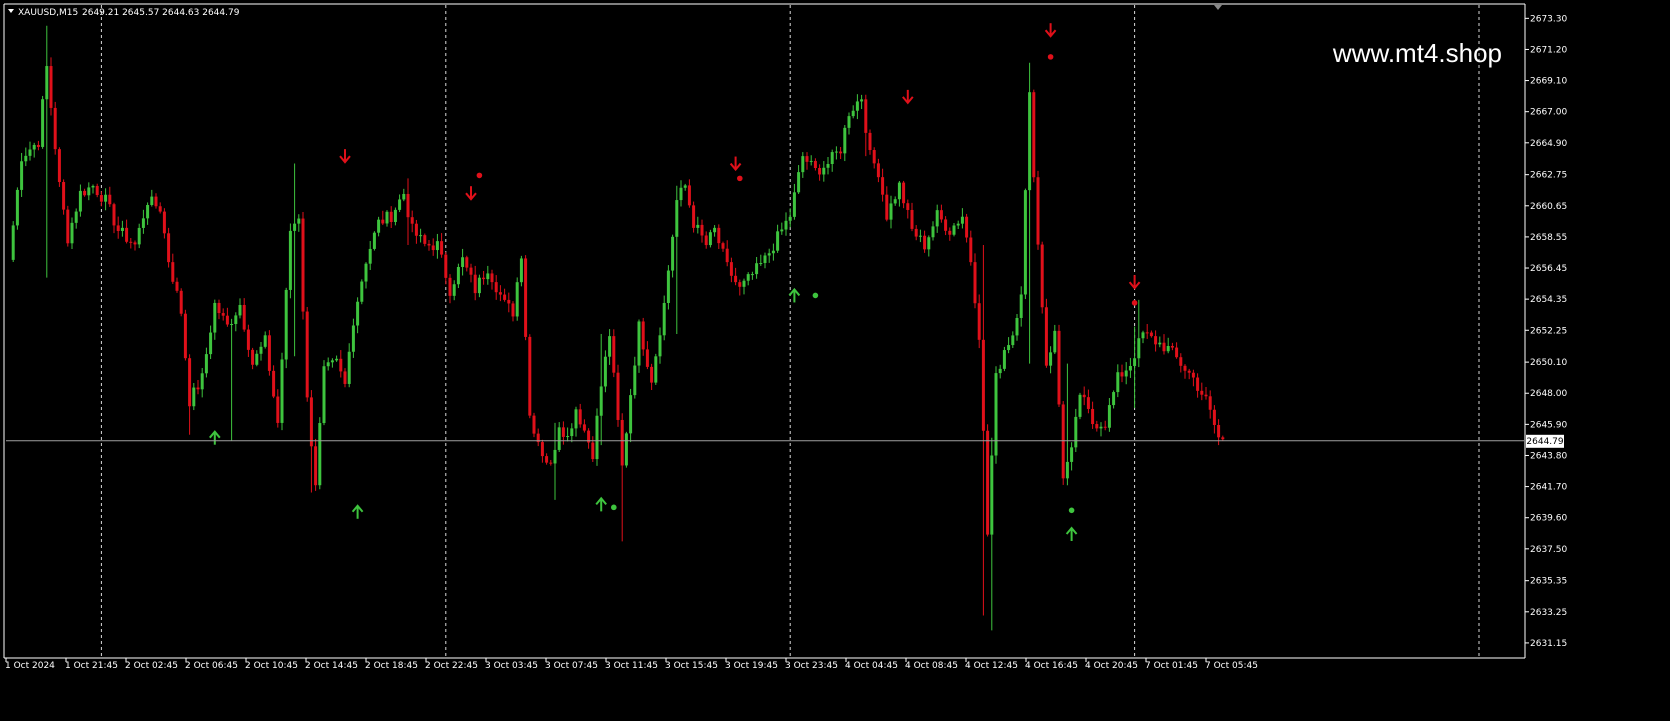 Image resolution: width=1670 pixels, height=721 pixels. I want to click on price-tick-label: 2660.65, so click(1548, 207).